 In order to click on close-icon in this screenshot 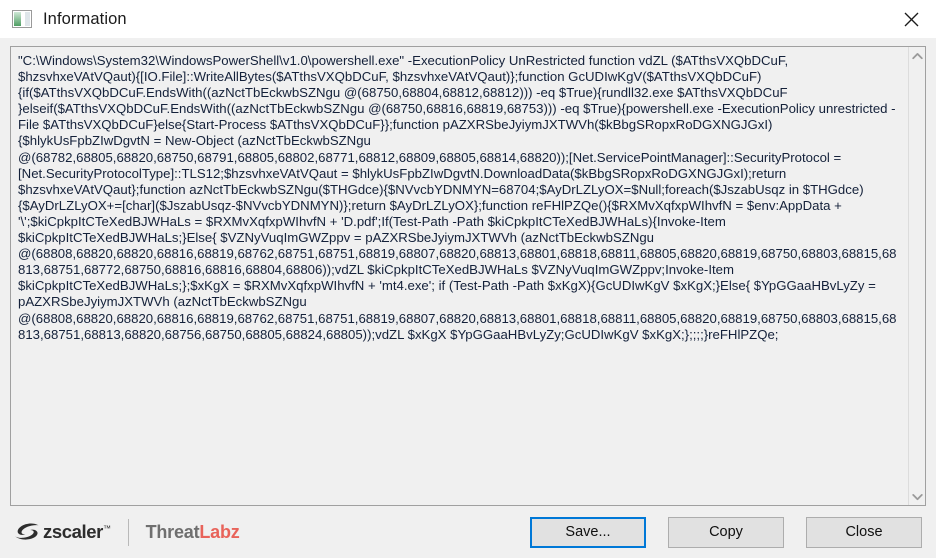, I will do `click(911, 19)`.